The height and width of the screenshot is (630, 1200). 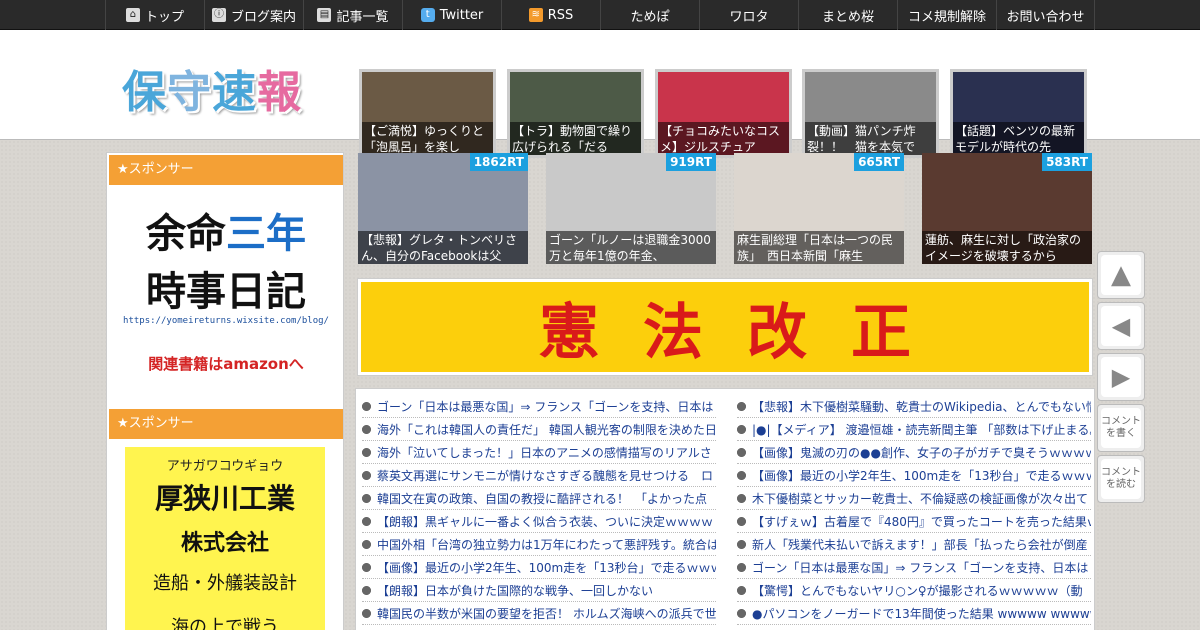 I want to click on news-link-text: 【すげぇｗ】古着屋で『480円』で買ったコートを売った結果ｗ, so click(x=921, y=521).